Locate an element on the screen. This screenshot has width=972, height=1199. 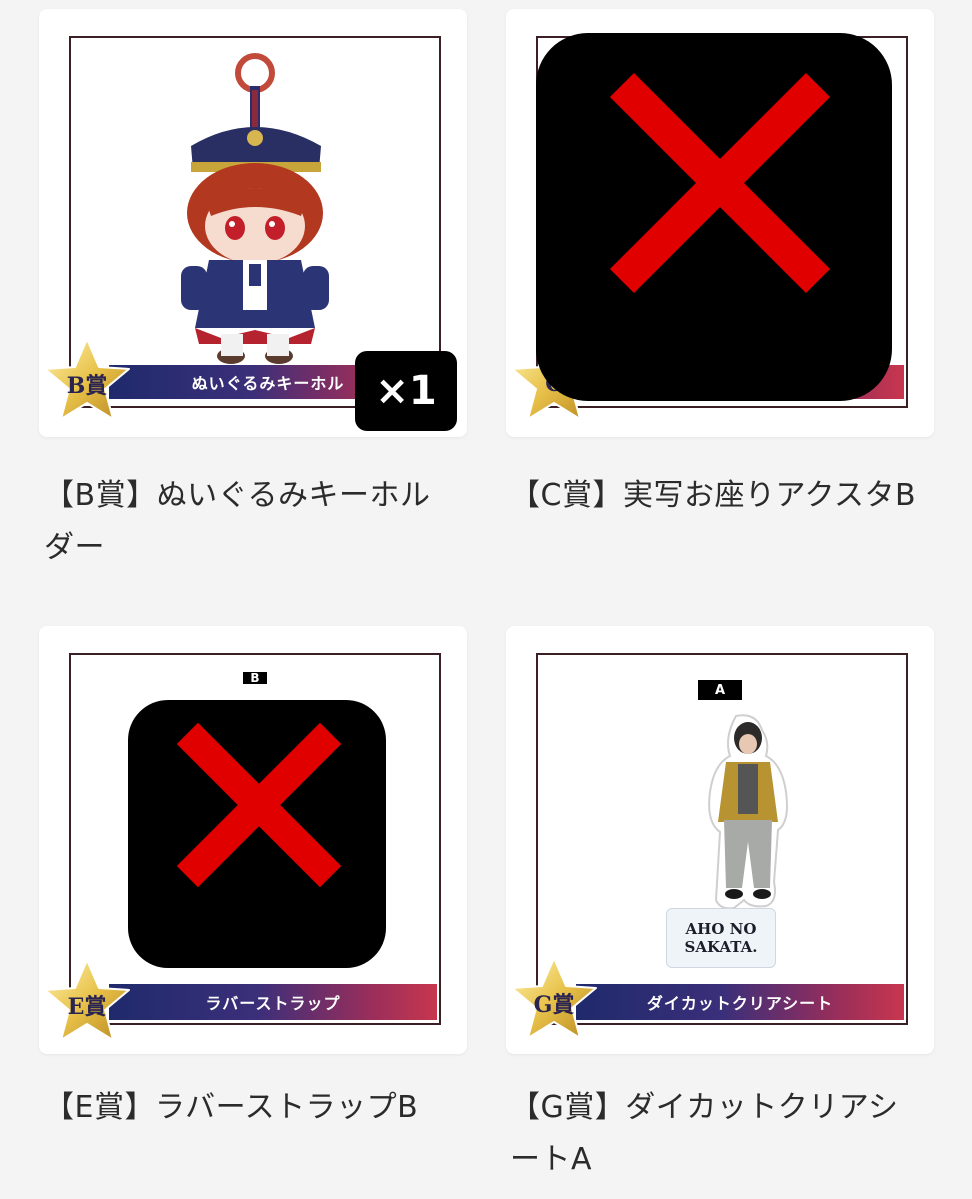
variant-tag: B is located at coordinates (255, 678).